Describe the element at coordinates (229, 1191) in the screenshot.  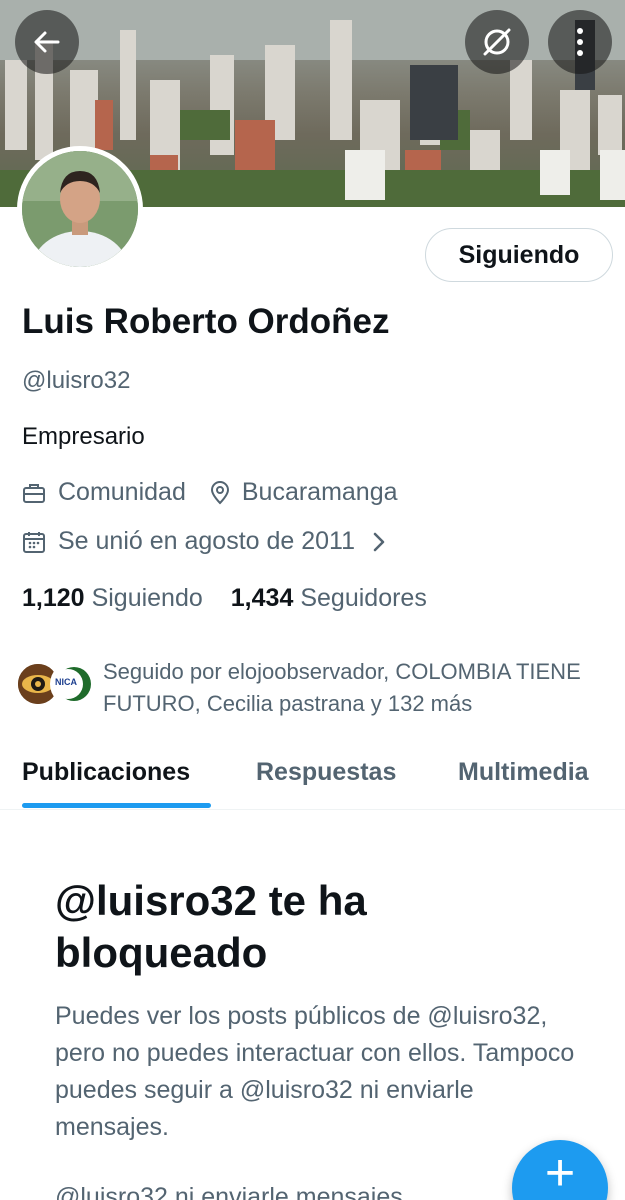
I see `blocked-repeated-text: @luisro32 ni enviarle mensajes` at that location.